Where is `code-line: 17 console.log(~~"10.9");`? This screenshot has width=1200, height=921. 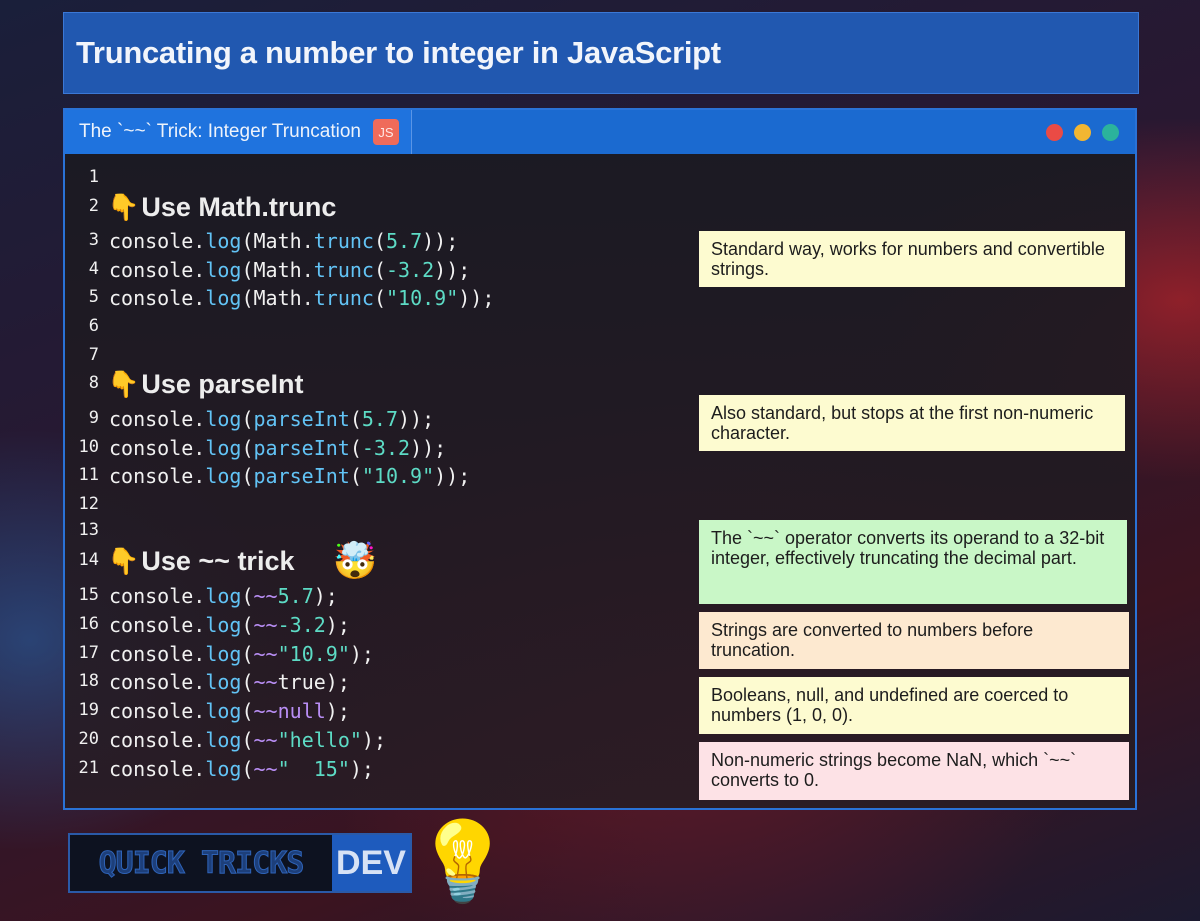
code-line: 17 console.log(~~"10.9"); is located at coordinates (385, 651).